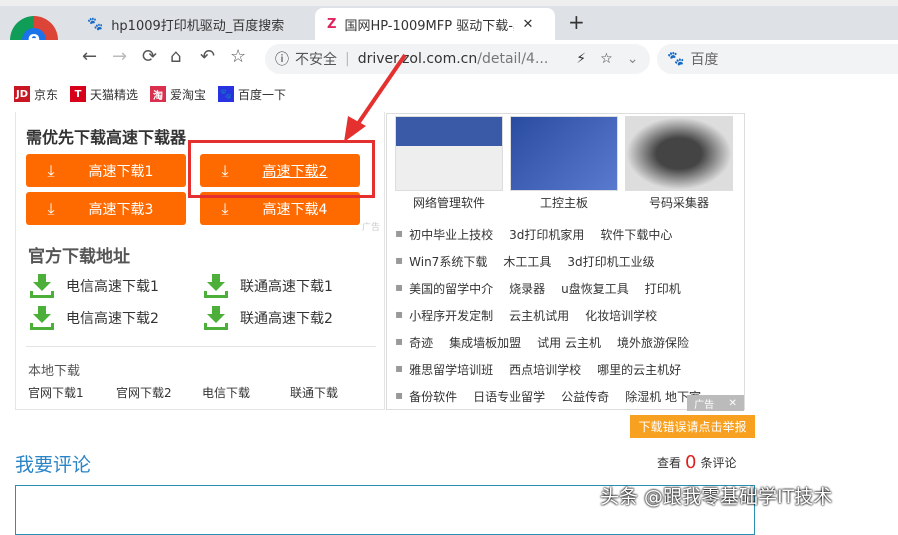  What do you see at coordinates (119, 56) in the screenshot?
I see `forward-icon: →` at bounding box center [119, 56].